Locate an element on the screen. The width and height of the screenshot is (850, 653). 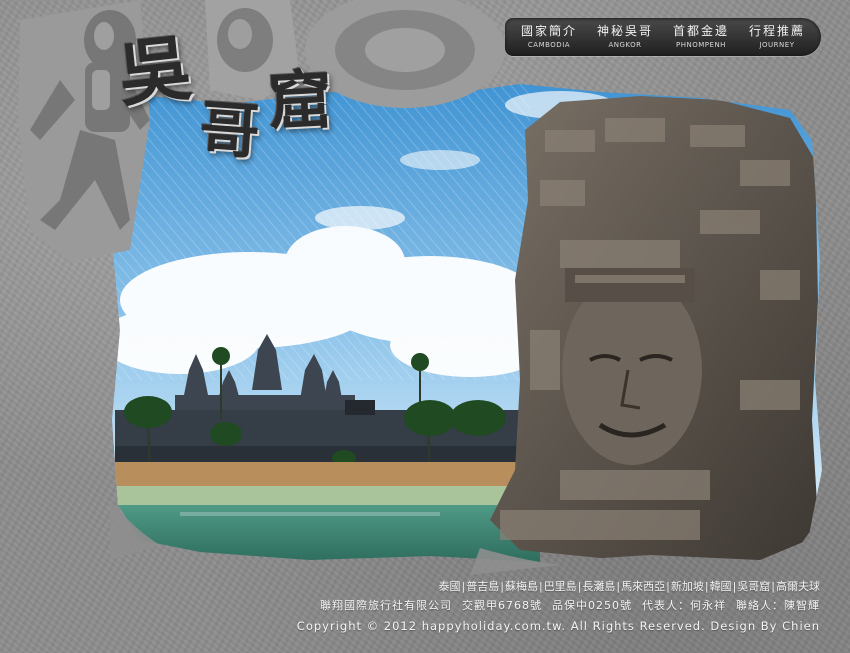
nav-item-journey: 行程推薦 JOURNEY is located at coordinates (777, 37).